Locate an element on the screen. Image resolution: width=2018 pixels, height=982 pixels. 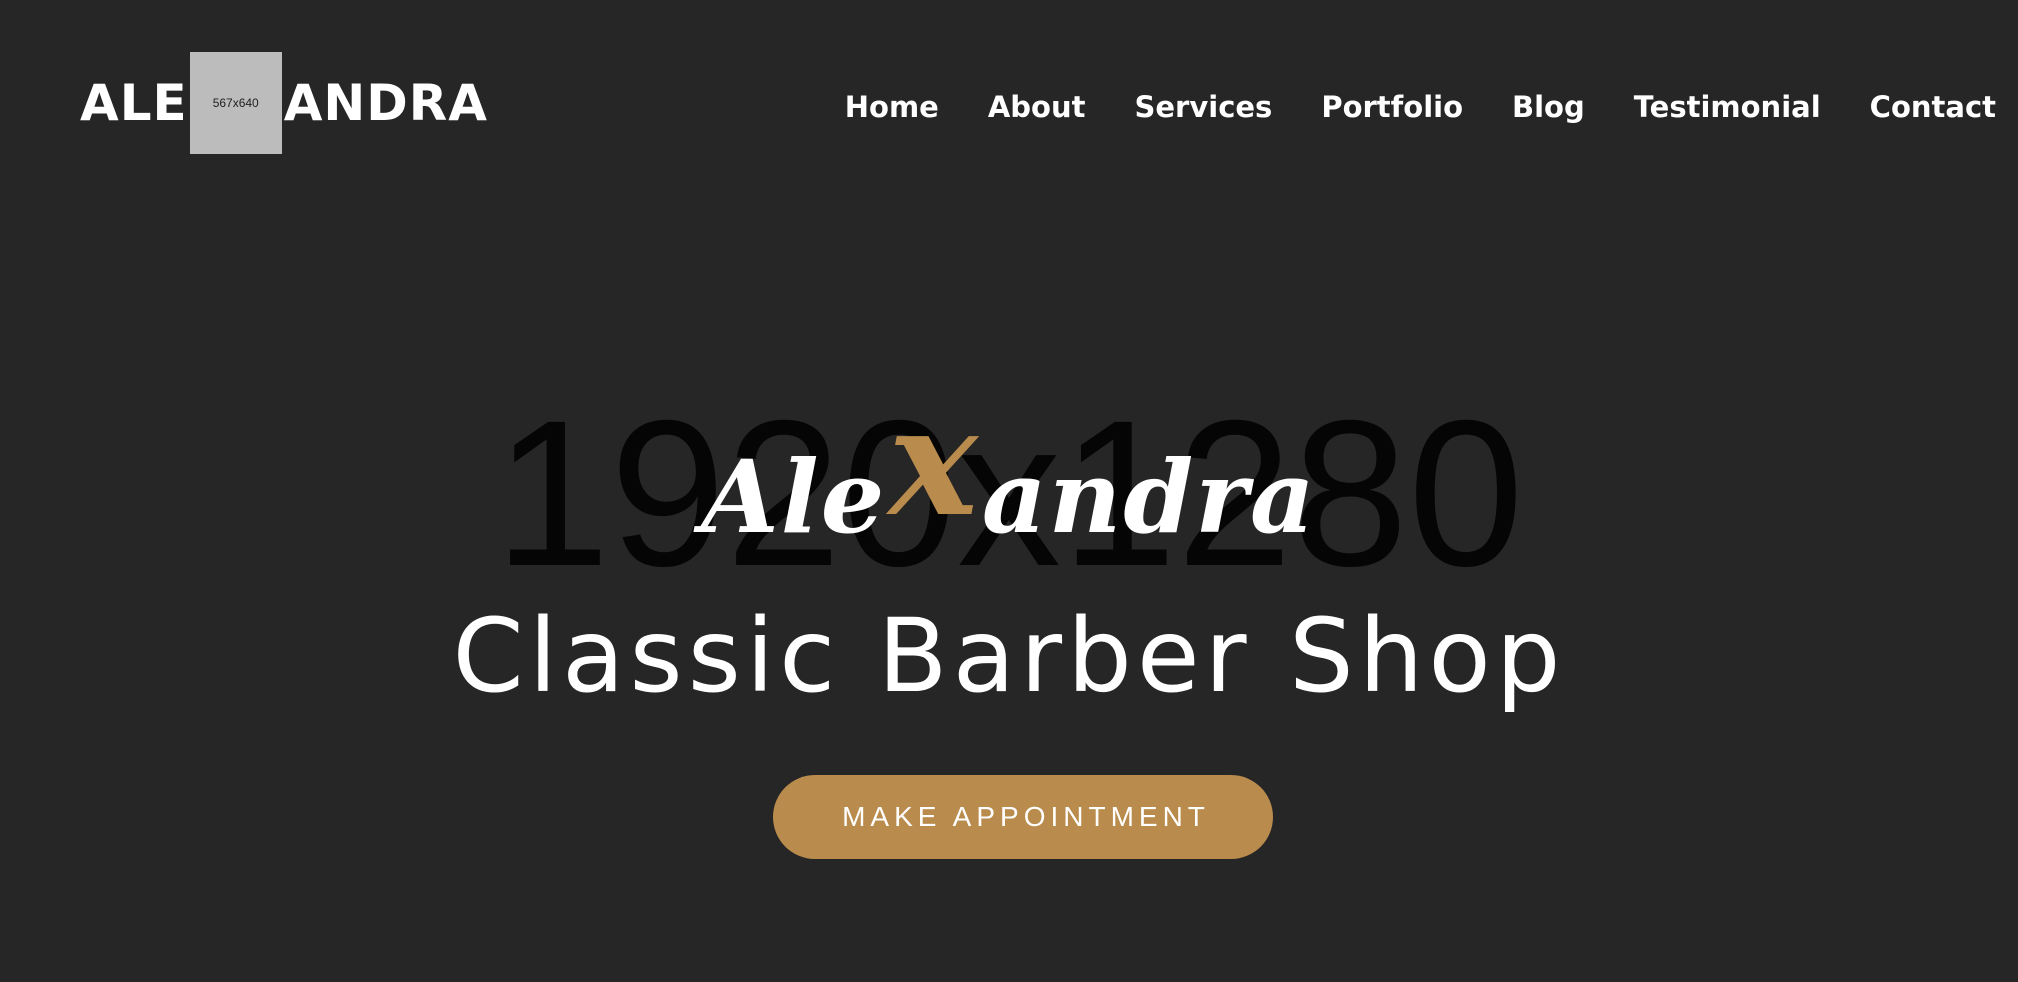
nav-item-blog: Blog is located at coordinates (1548, 107).